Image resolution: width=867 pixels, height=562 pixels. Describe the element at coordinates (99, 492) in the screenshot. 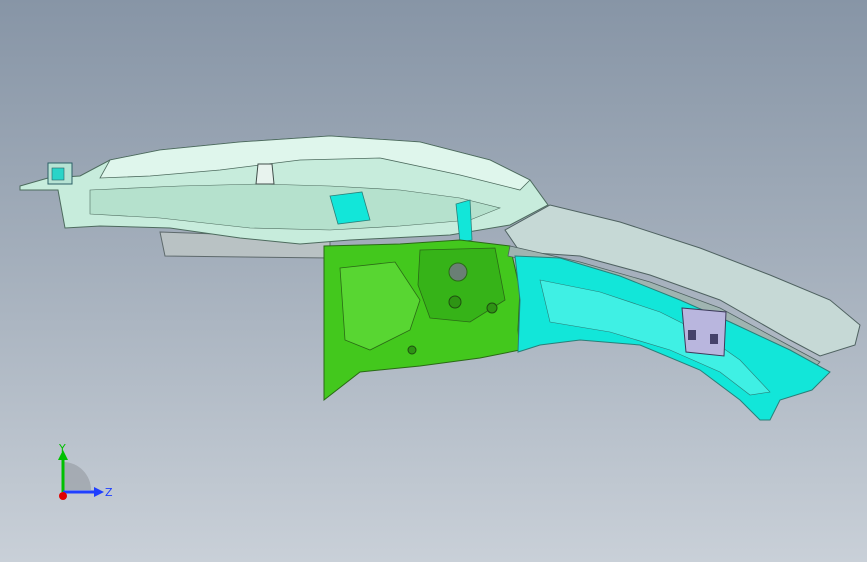

I see `z-axis-arrow` at that location.